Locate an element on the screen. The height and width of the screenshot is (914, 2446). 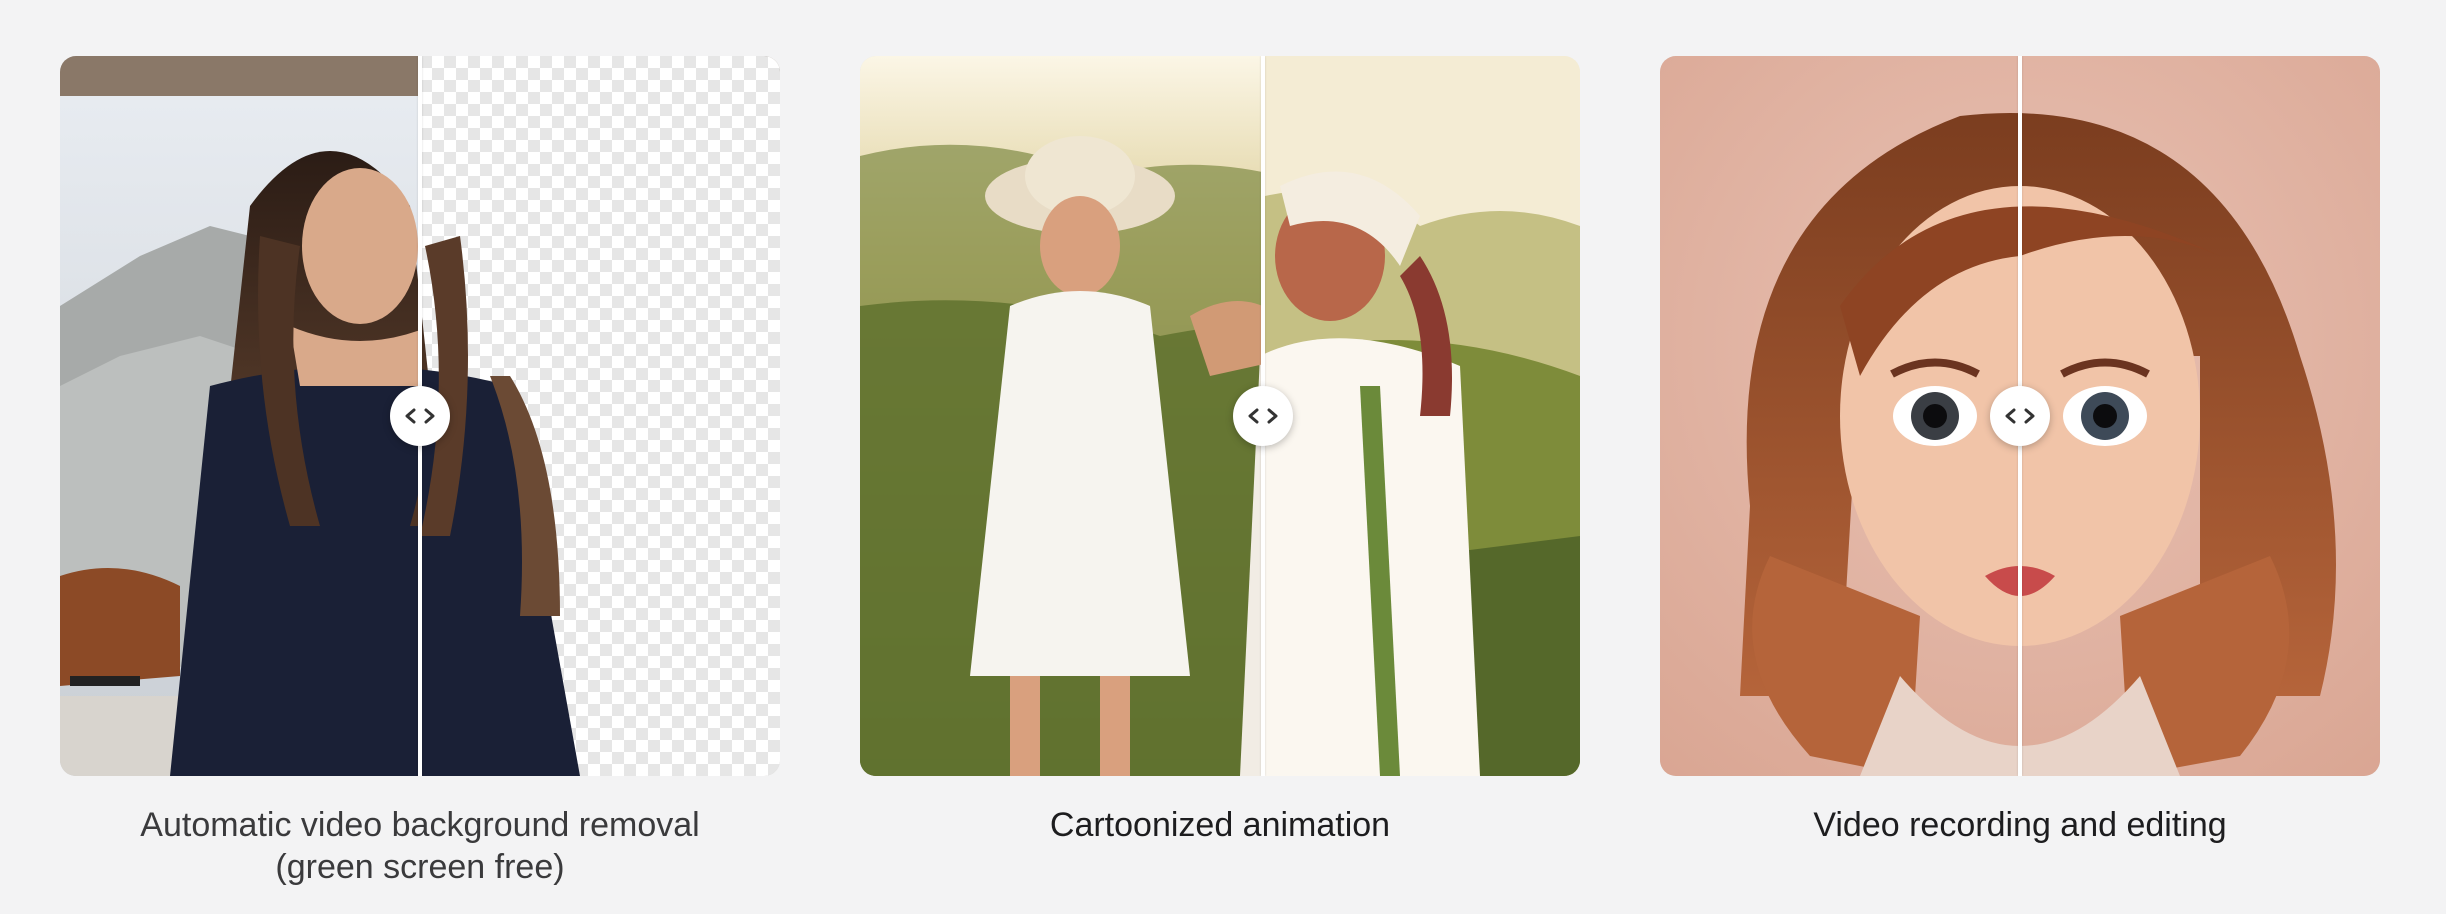
after-image-background-removed is located at coordinates (600, 416).